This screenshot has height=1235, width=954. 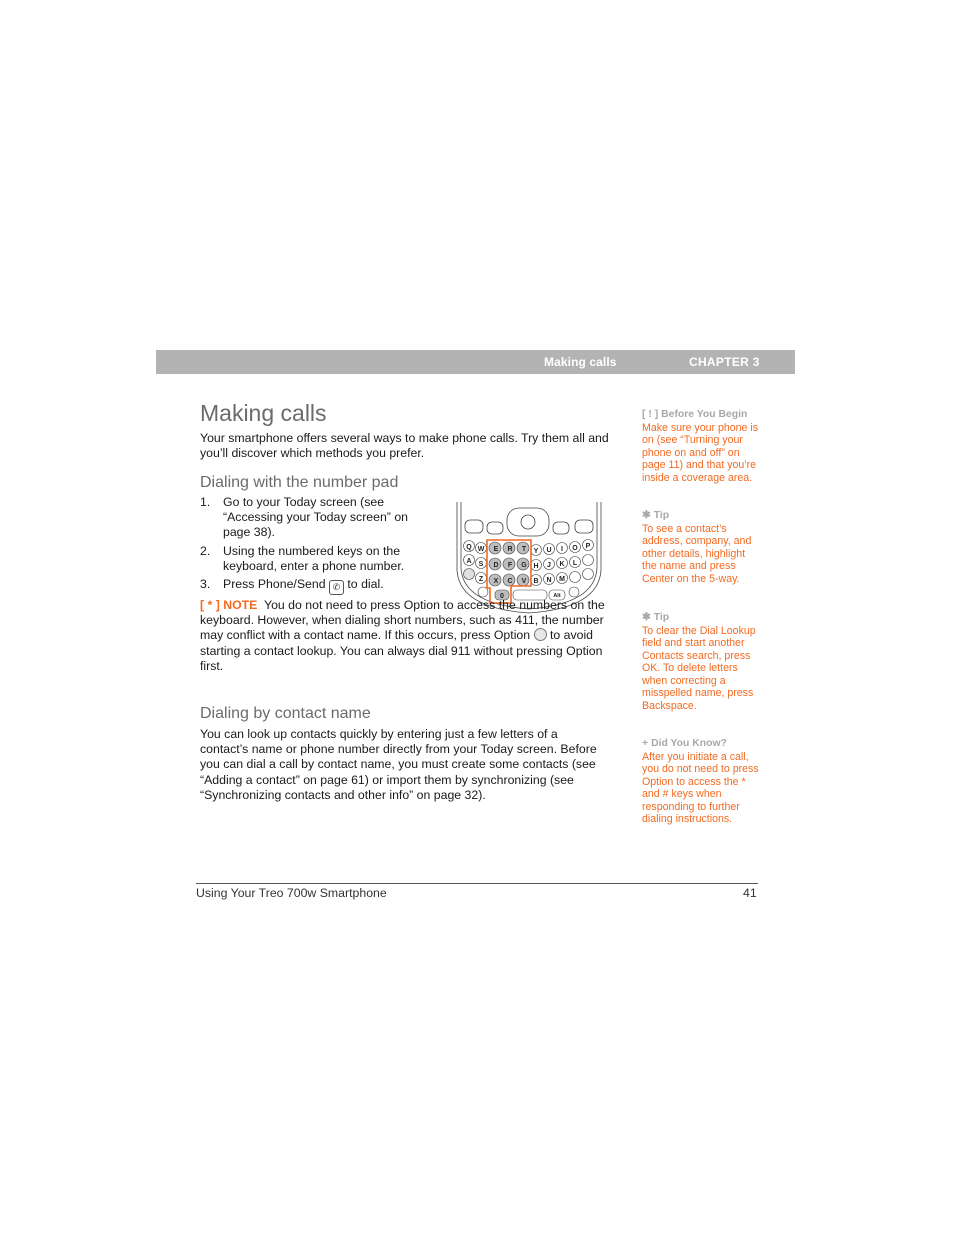 I want to click on svg-text: C, so click(x=509, y=581).